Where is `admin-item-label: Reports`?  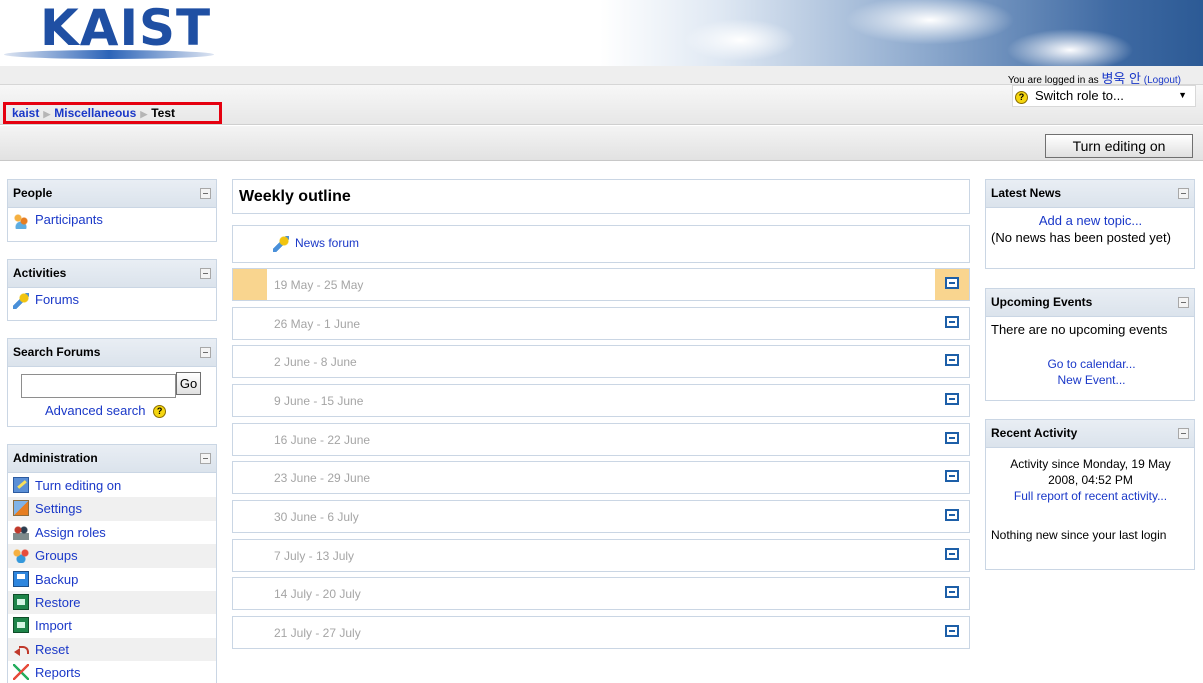 admin-item-label: Reports is located at coordinates (58, 672).